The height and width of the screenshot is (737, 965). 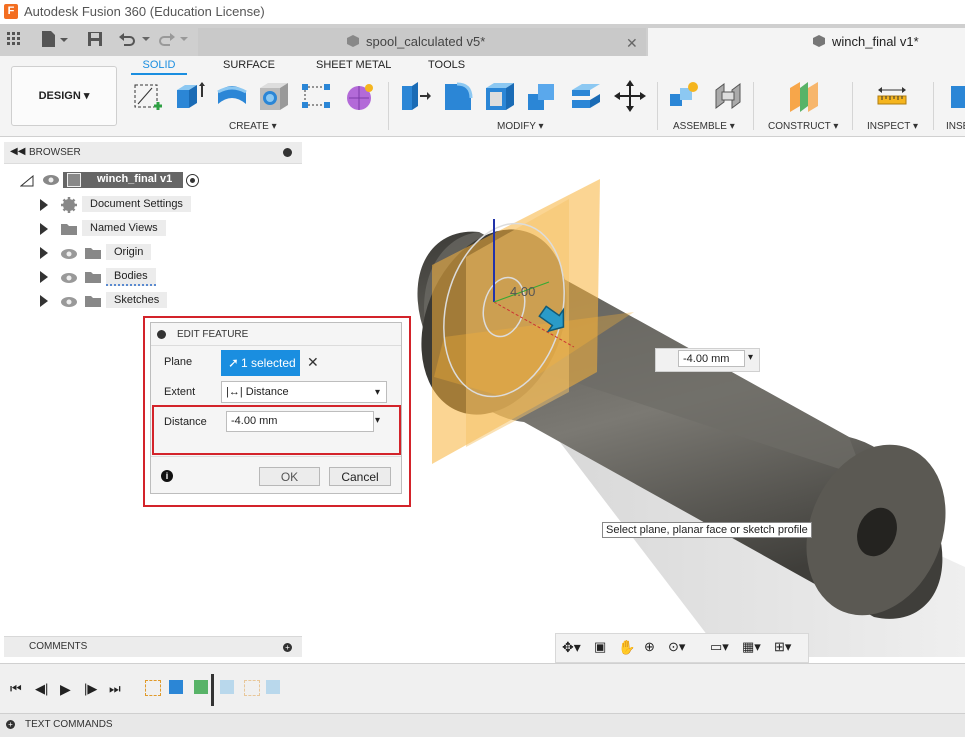 I want to click on divider, so click(x=276, y=456).